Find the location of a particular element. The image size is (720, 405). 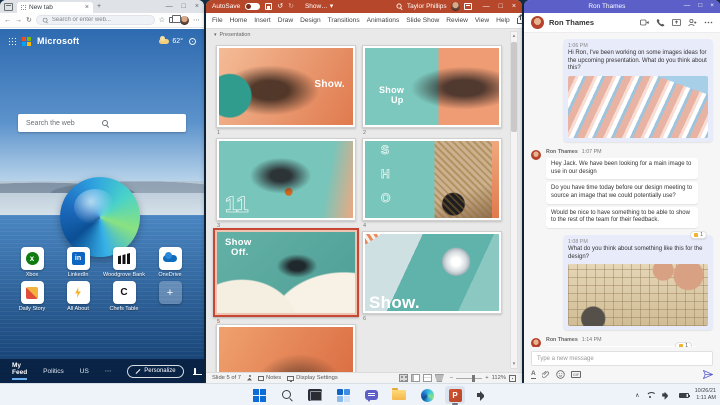

task-view-button is located at coordinates (315, 395).